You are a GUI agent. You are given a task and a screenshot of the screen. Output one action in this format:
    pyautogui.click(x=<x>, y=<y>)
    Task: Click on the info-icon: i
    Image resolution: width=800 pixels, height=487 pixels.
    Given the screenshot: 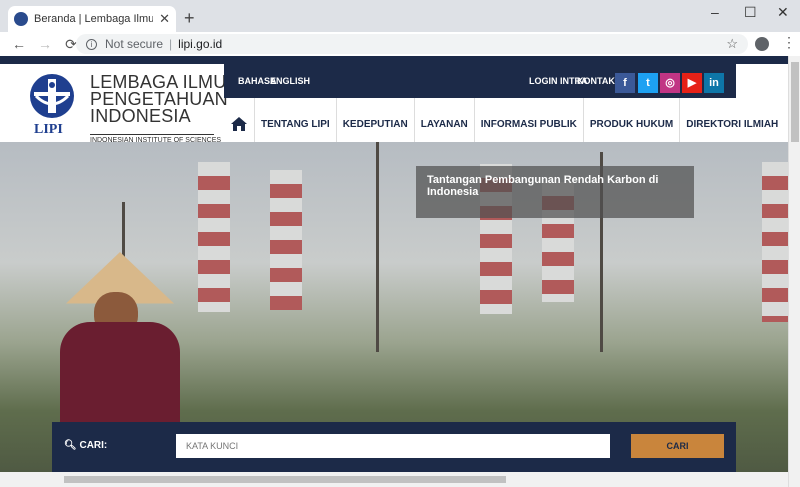 What is the action you would take?
    pyautogui.click(x=91, y=44)
    